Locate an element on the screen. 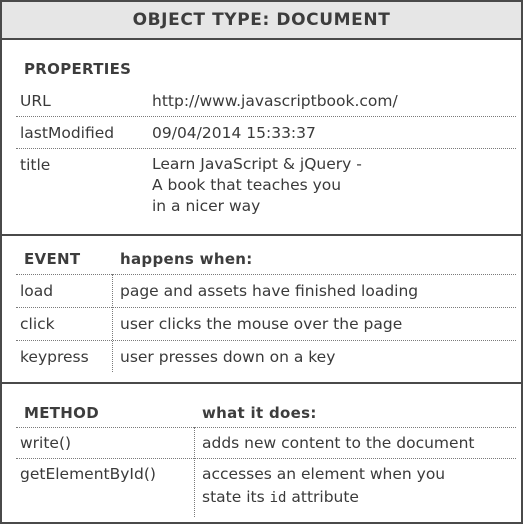 The width and height of the screenshot is (523, 524). properties-heading: PROPERTIES is located at coordinates (78, 69).